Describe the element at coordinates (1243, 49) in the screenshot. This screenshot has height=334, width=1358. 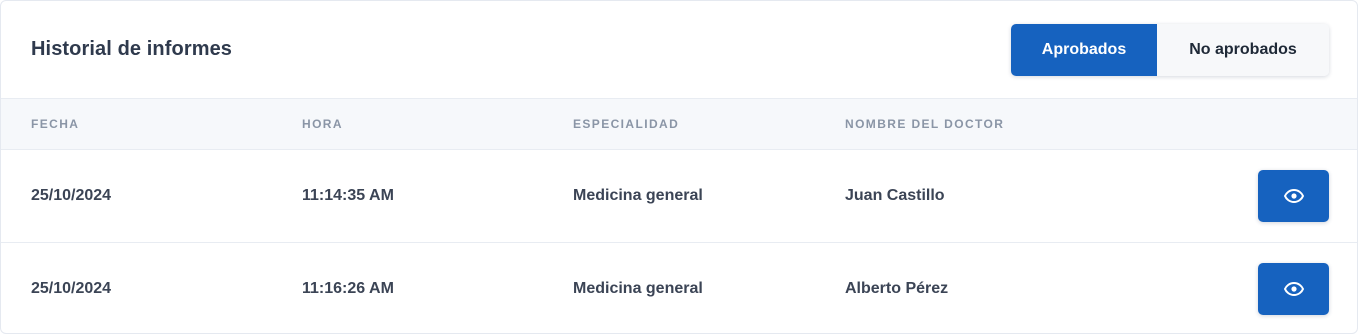
I see `not-approved-filter-button: No aprobados` at that location.